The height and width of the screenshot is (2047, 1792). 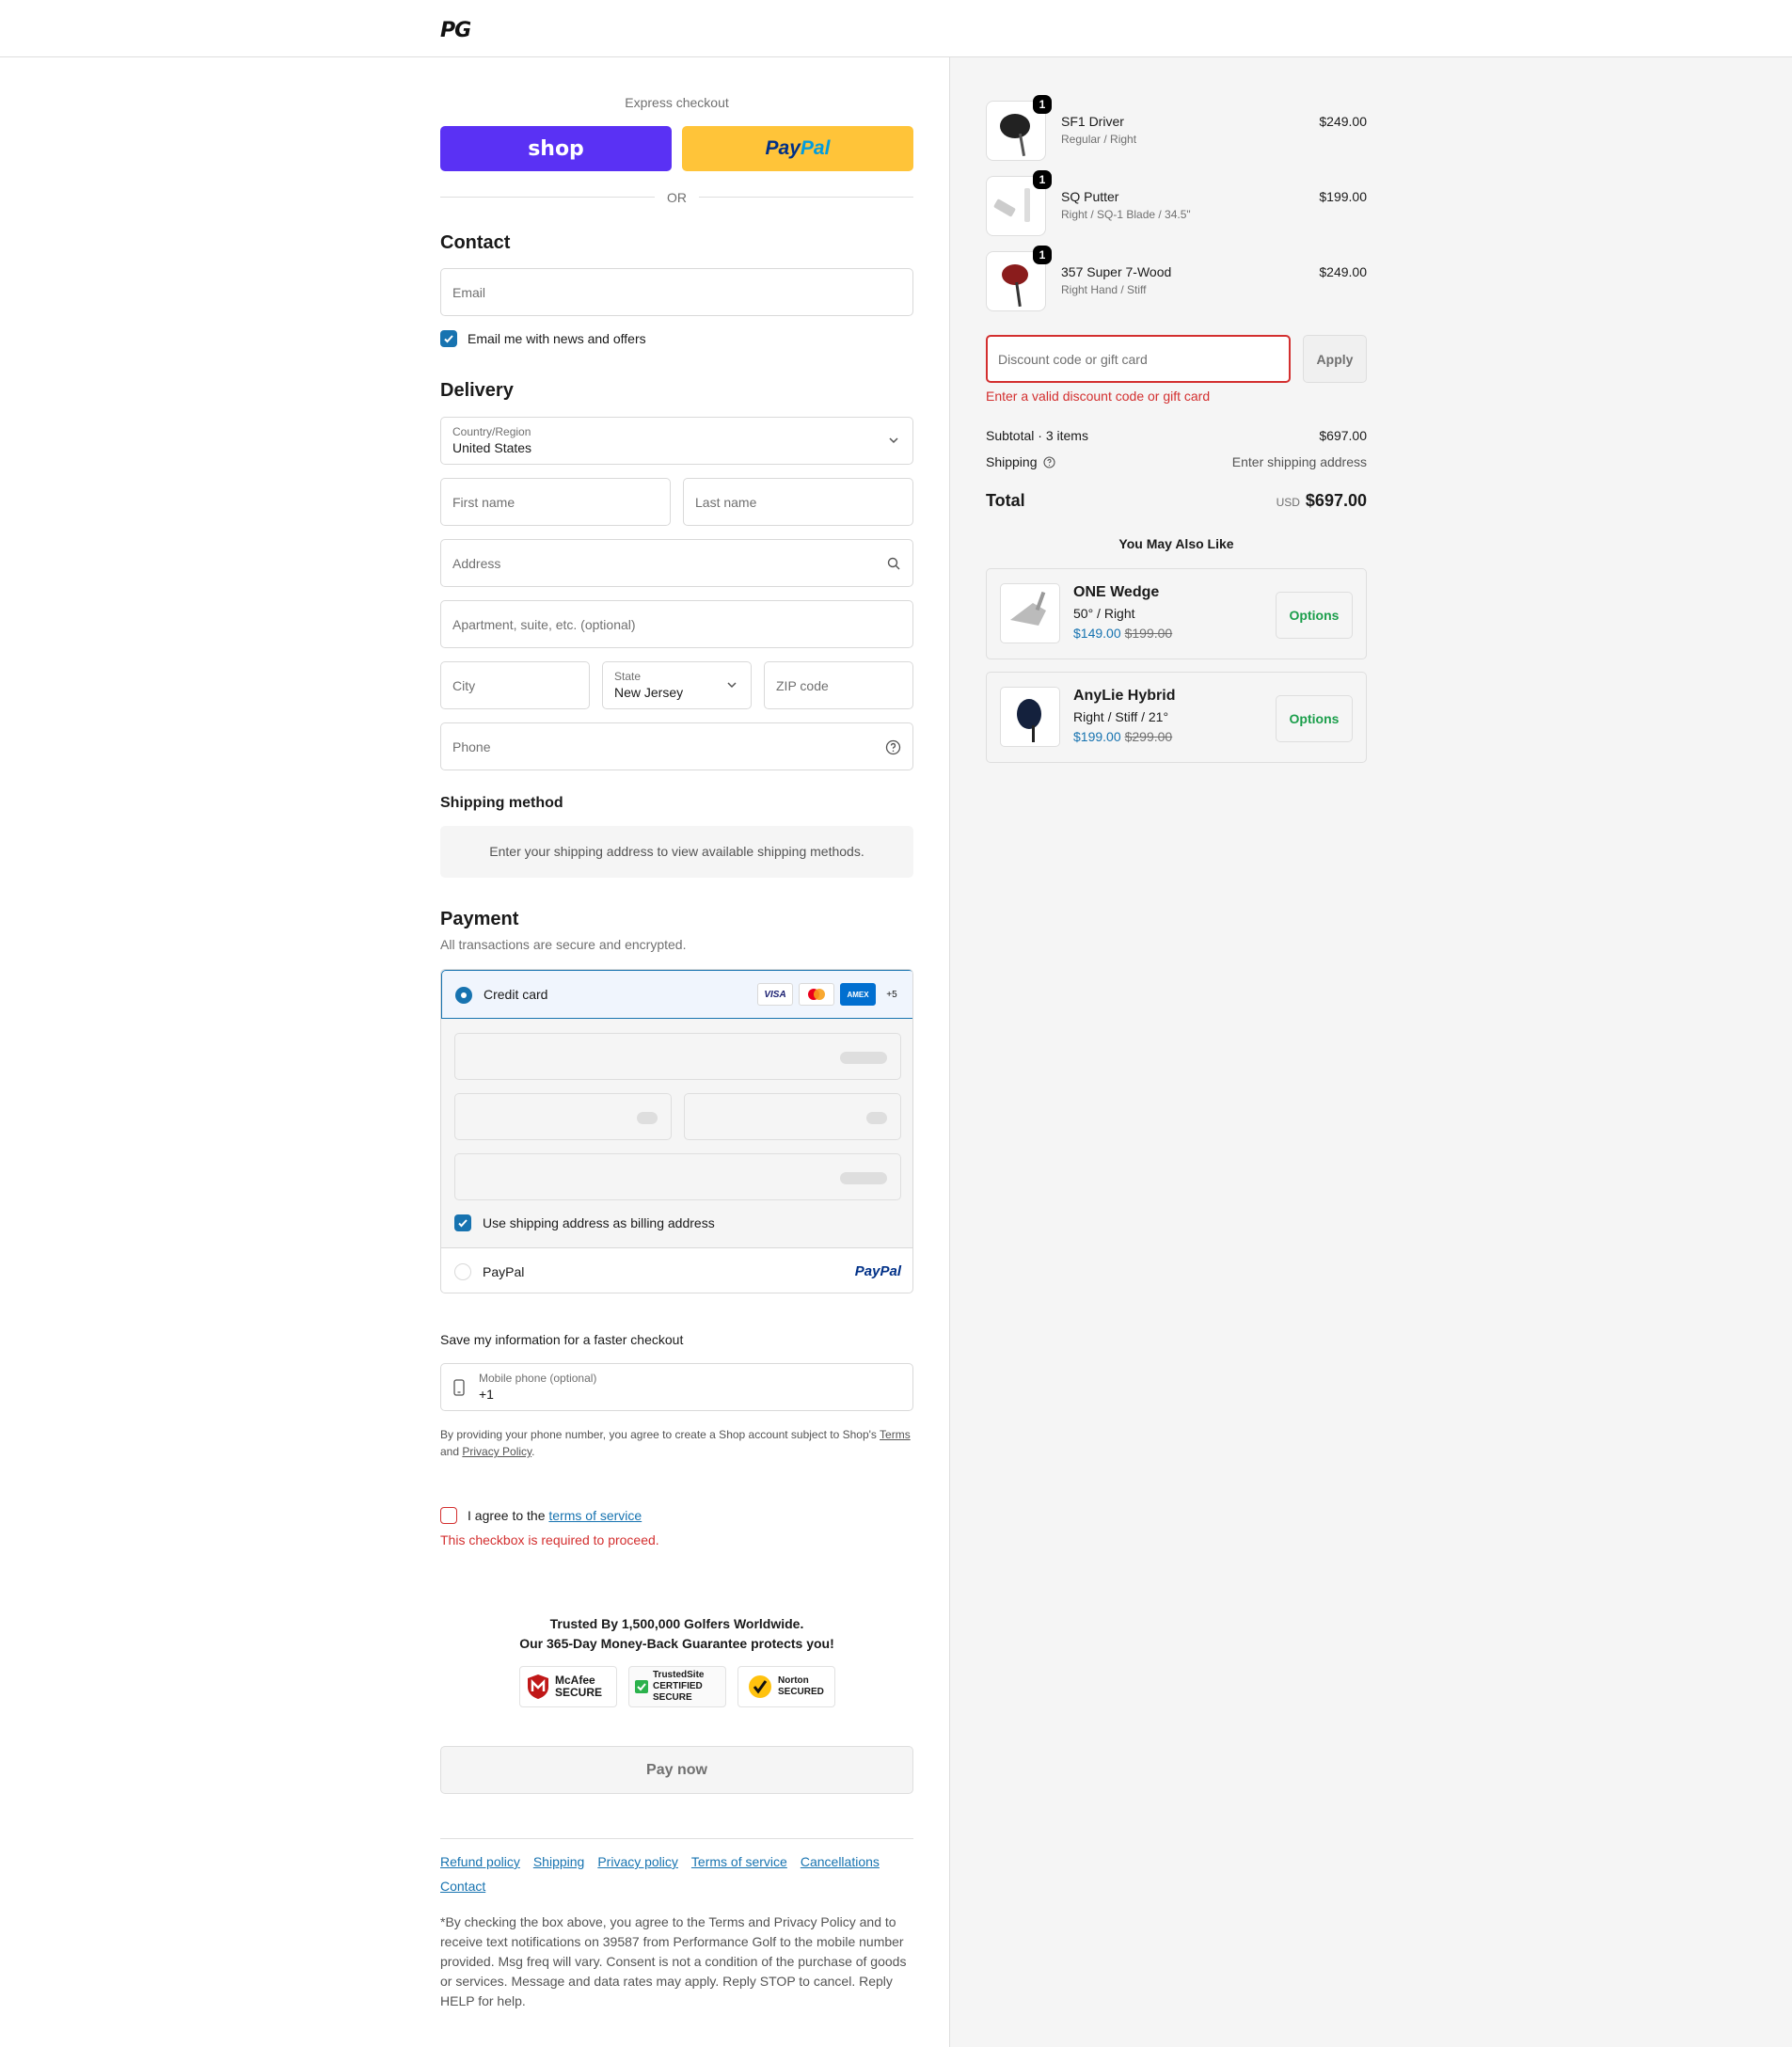 I want to click on pay-now-button: Pay now, so click(x=676, y=1770).